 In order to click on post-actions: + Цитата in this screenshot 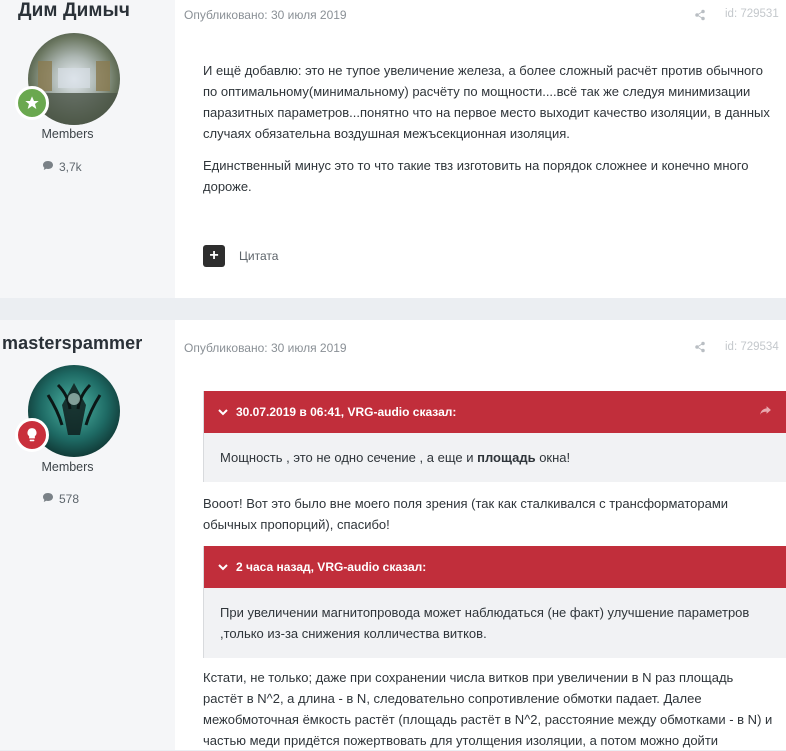, I will do `click(240, 256)`.